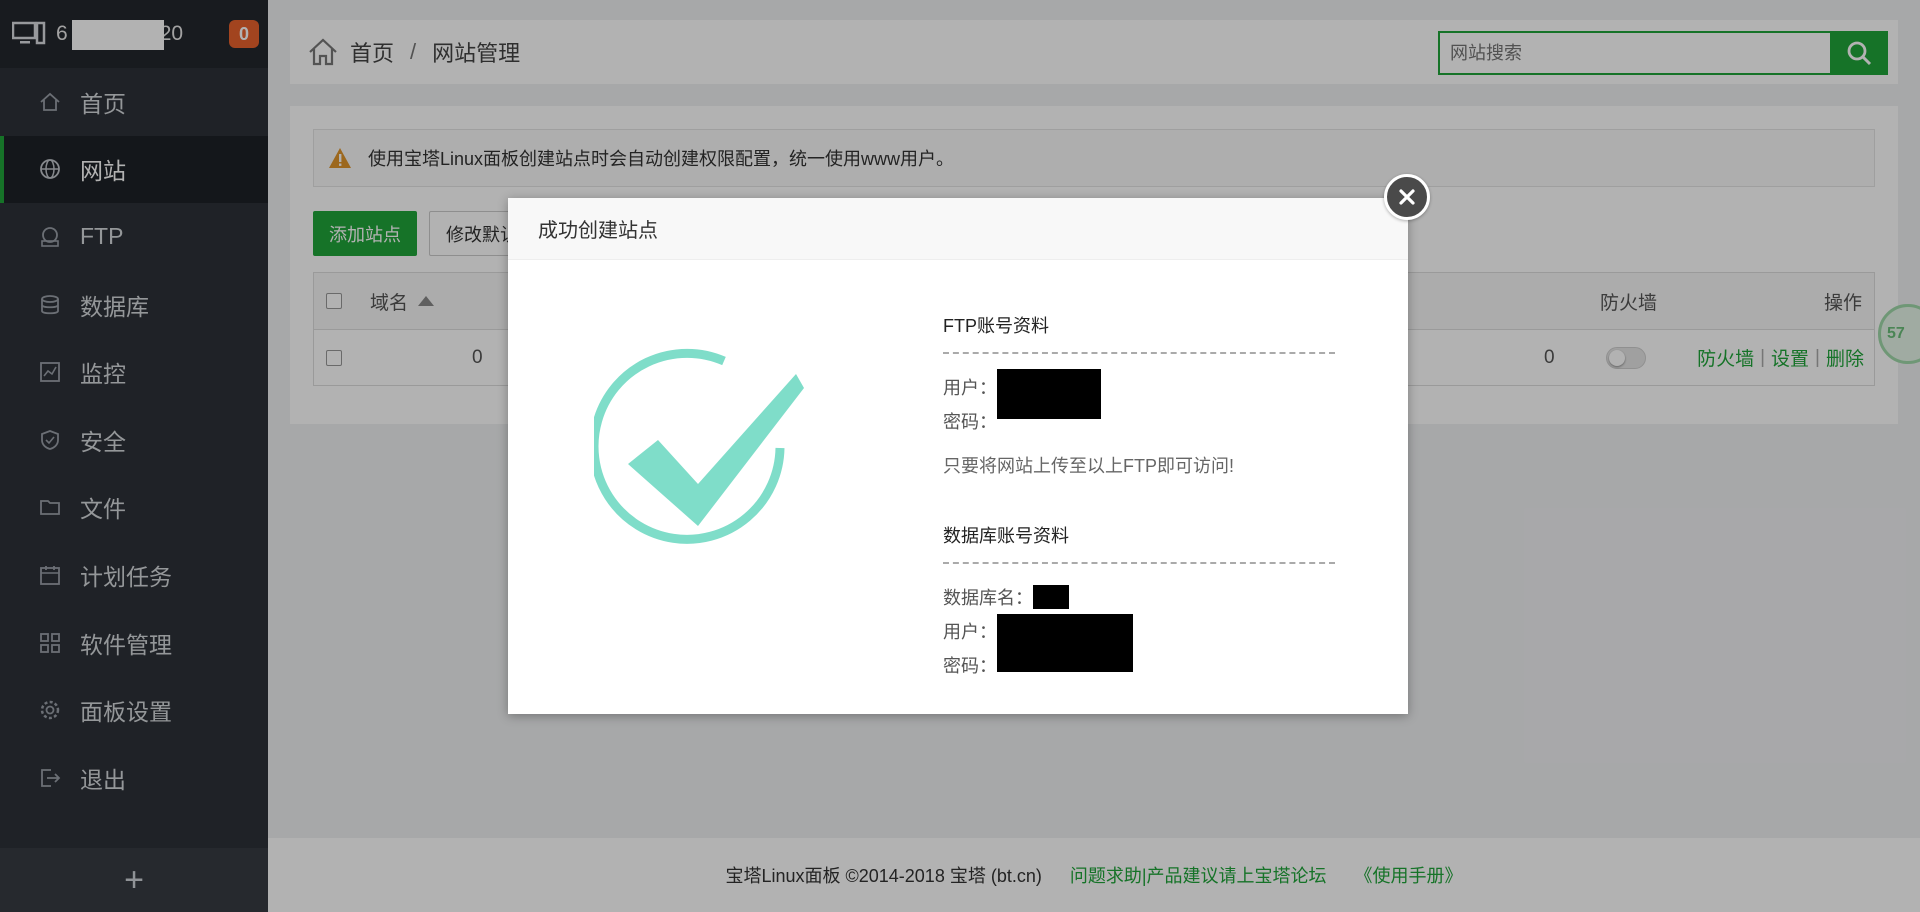 This screenshot has width=1920, height=912. Describe the element at coordinates (1139, 597) in the screenshot. I see `db-name-row: 数据库名：` at that location.